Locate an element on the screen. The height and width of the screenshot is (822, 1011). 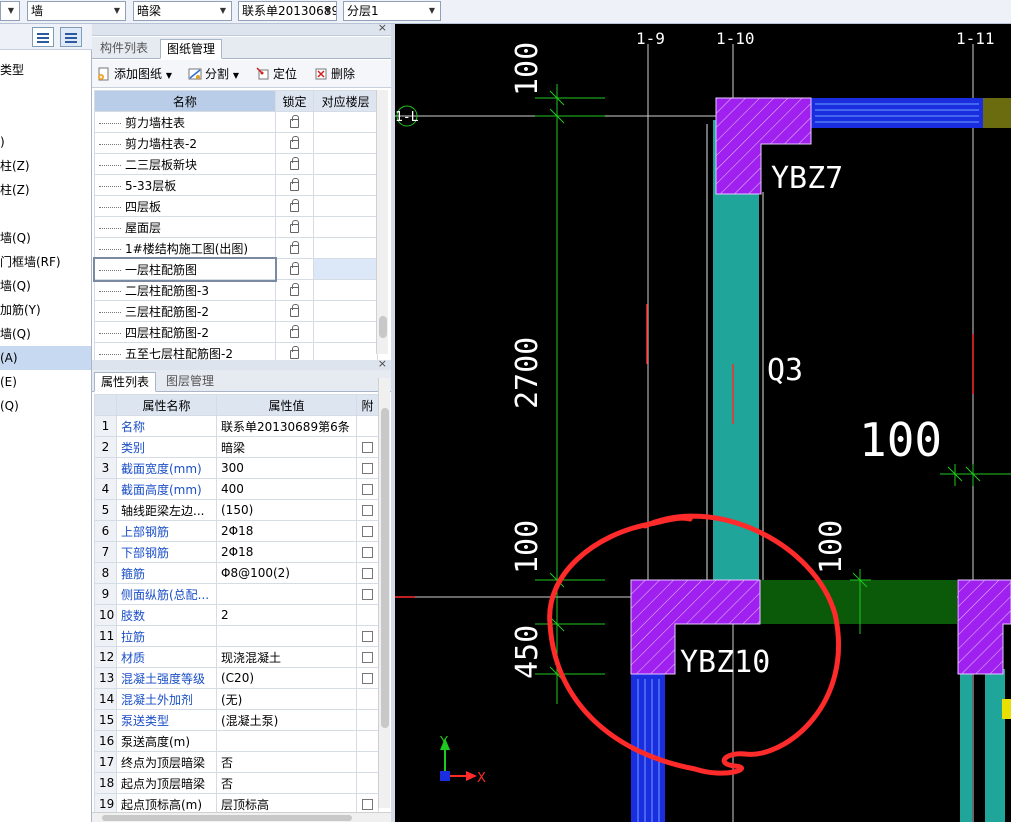
property-row: 11 拉筋 is located at coordinates (236, 636).